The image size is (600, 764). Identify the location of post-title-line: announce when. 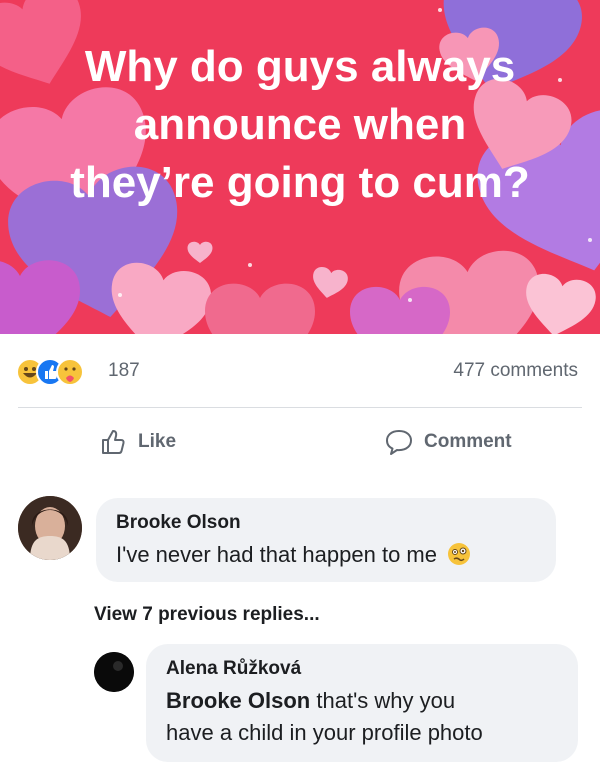
(300, 124).